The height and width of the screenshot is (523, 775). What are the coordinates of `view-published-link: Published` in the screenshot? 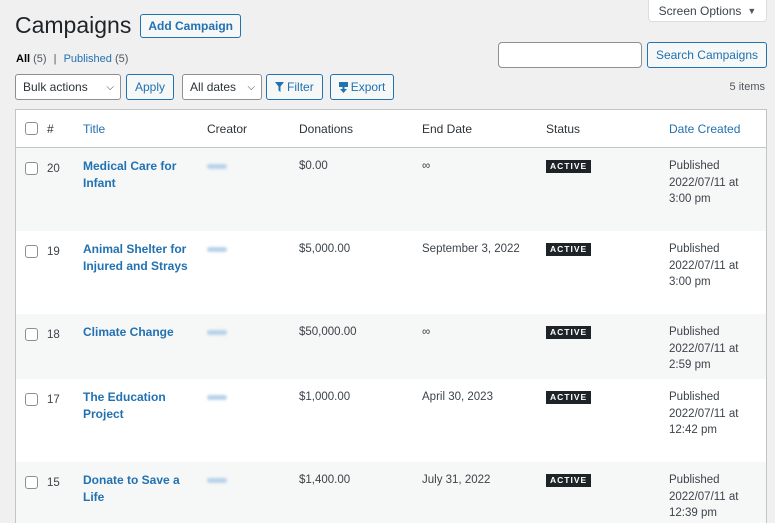 It's located at (88, 59).